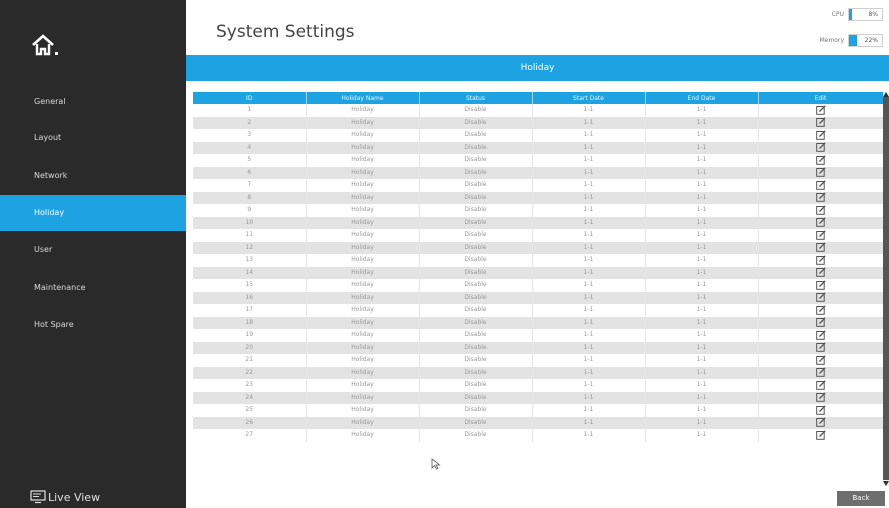  Describe the element at coordinates (250, 335) in the screenshot. I see `id-cell: 19` at that location.